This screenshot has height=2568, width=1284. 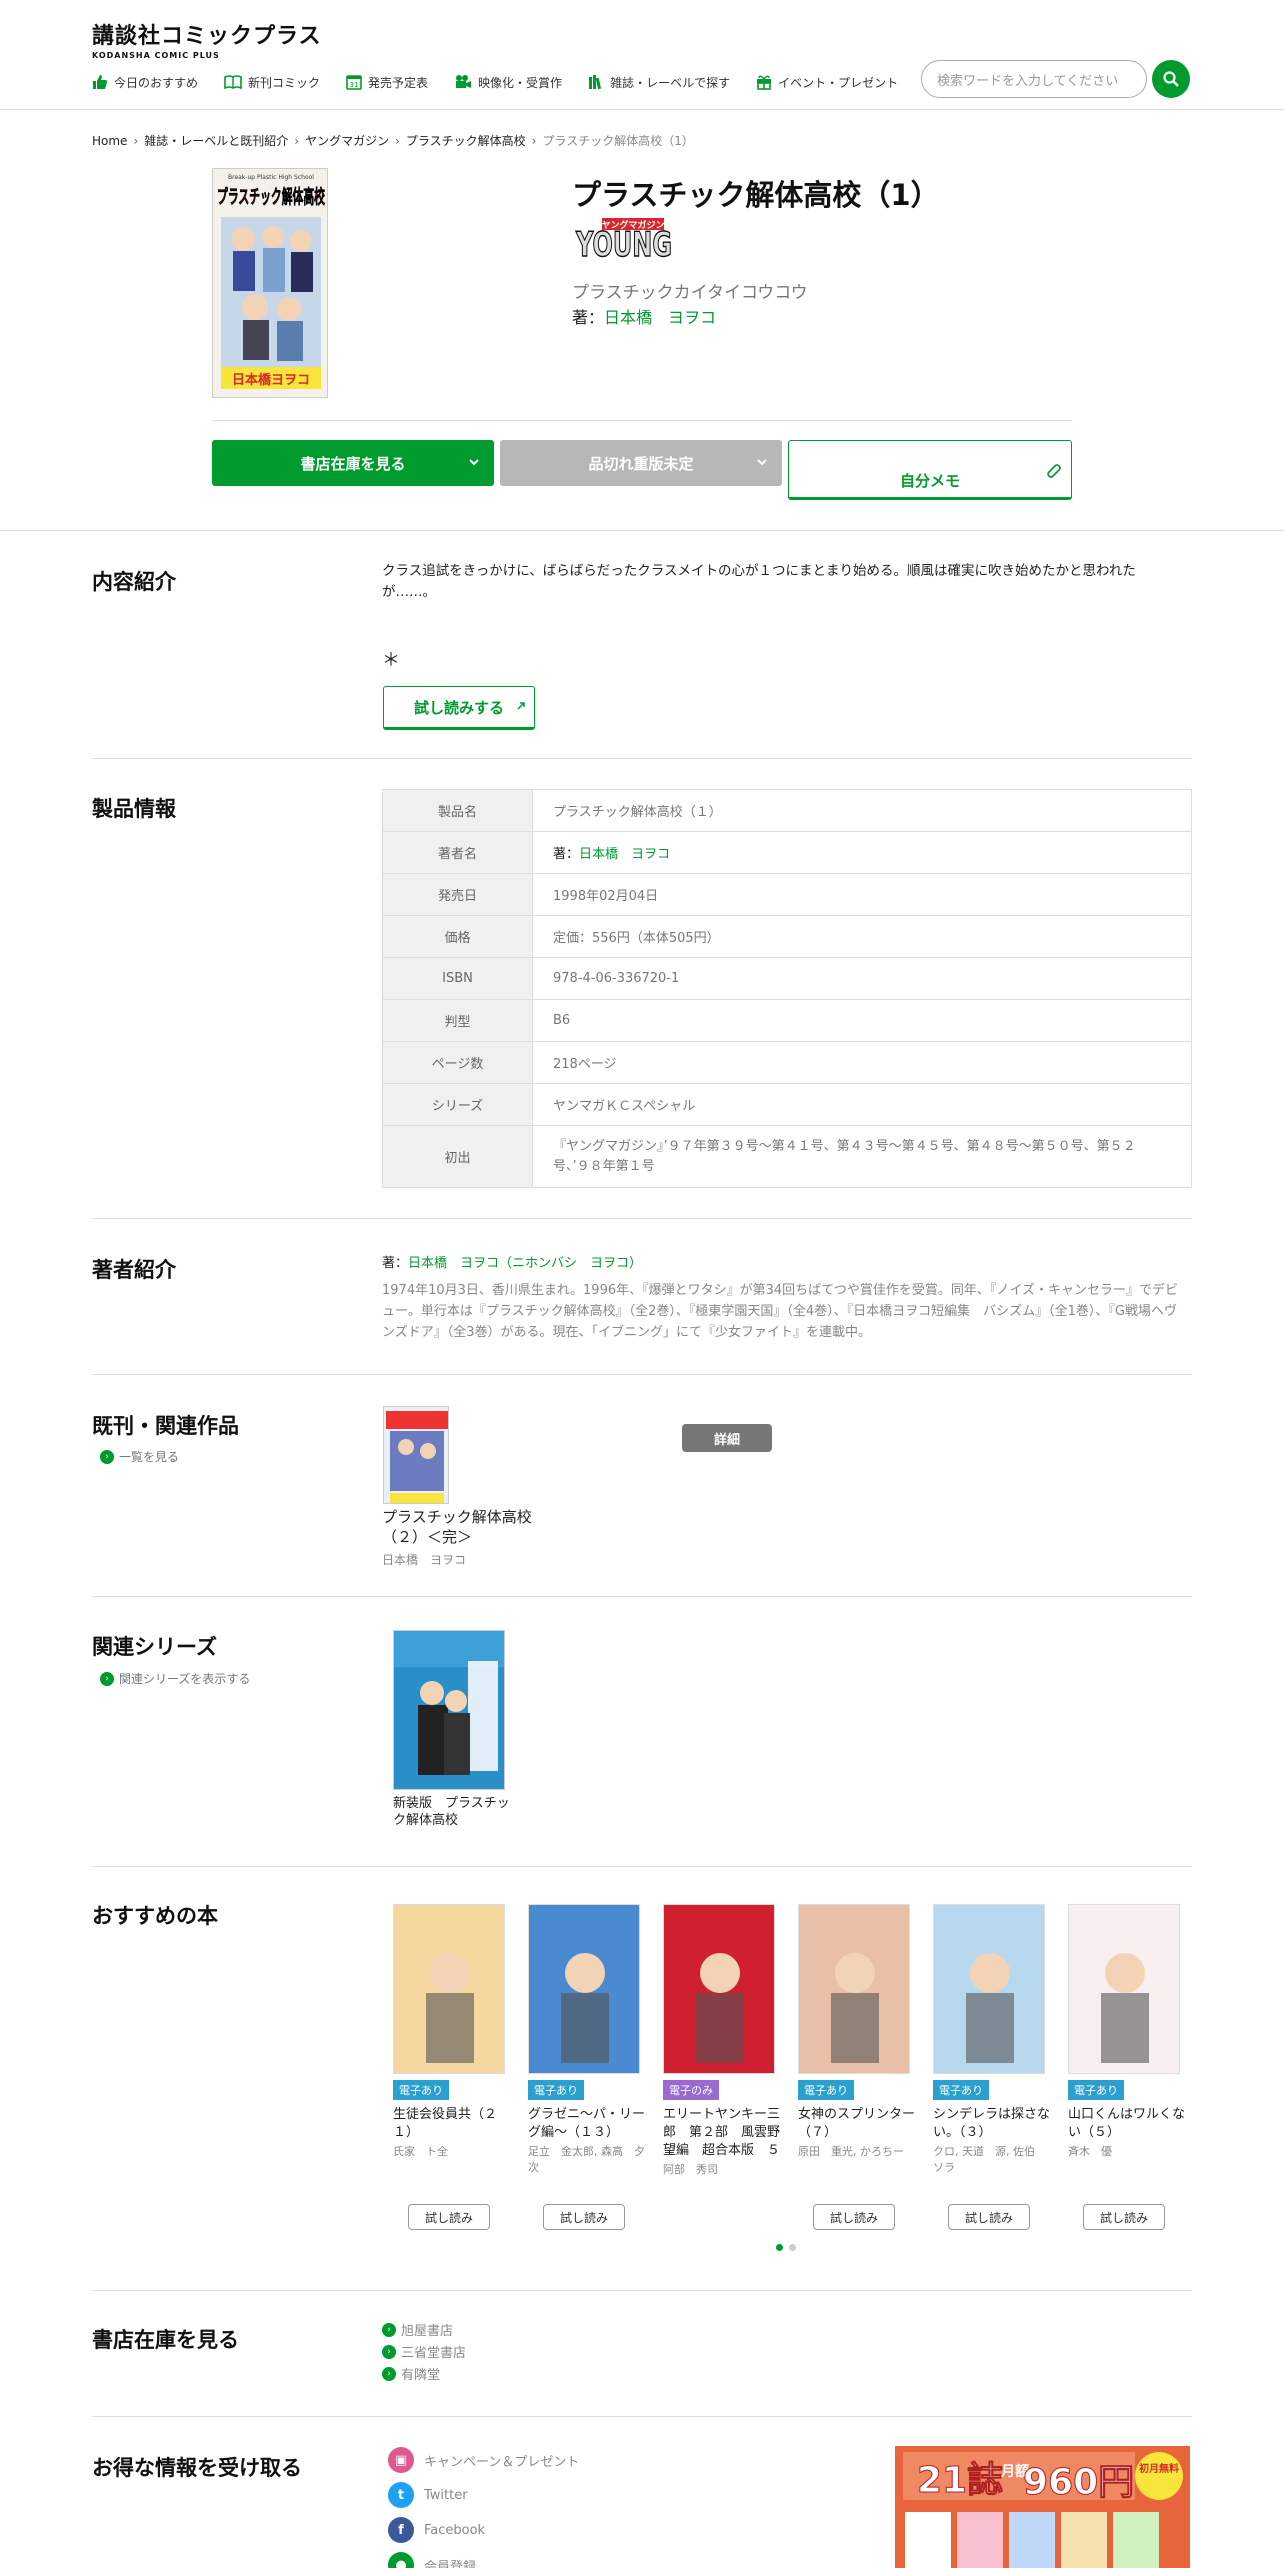 What do you see at coordinates (457, 894) in the screenshot?
I see `row-key: 発売日` at bounding box center [457, 894].